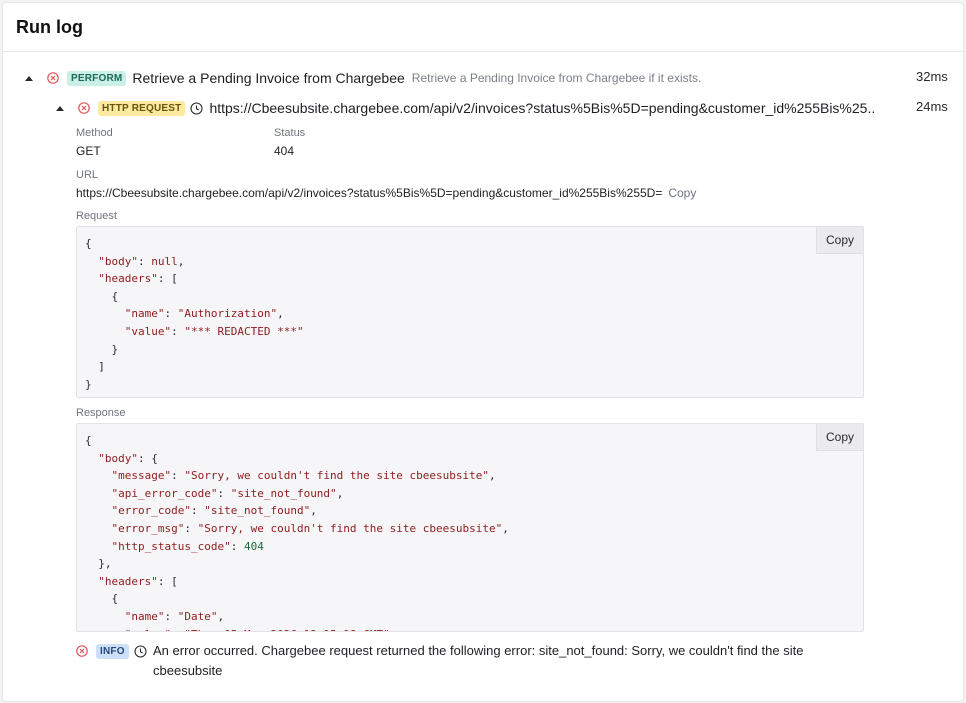  I want to click on request-code-line: "headers": [, so click(131, 279).